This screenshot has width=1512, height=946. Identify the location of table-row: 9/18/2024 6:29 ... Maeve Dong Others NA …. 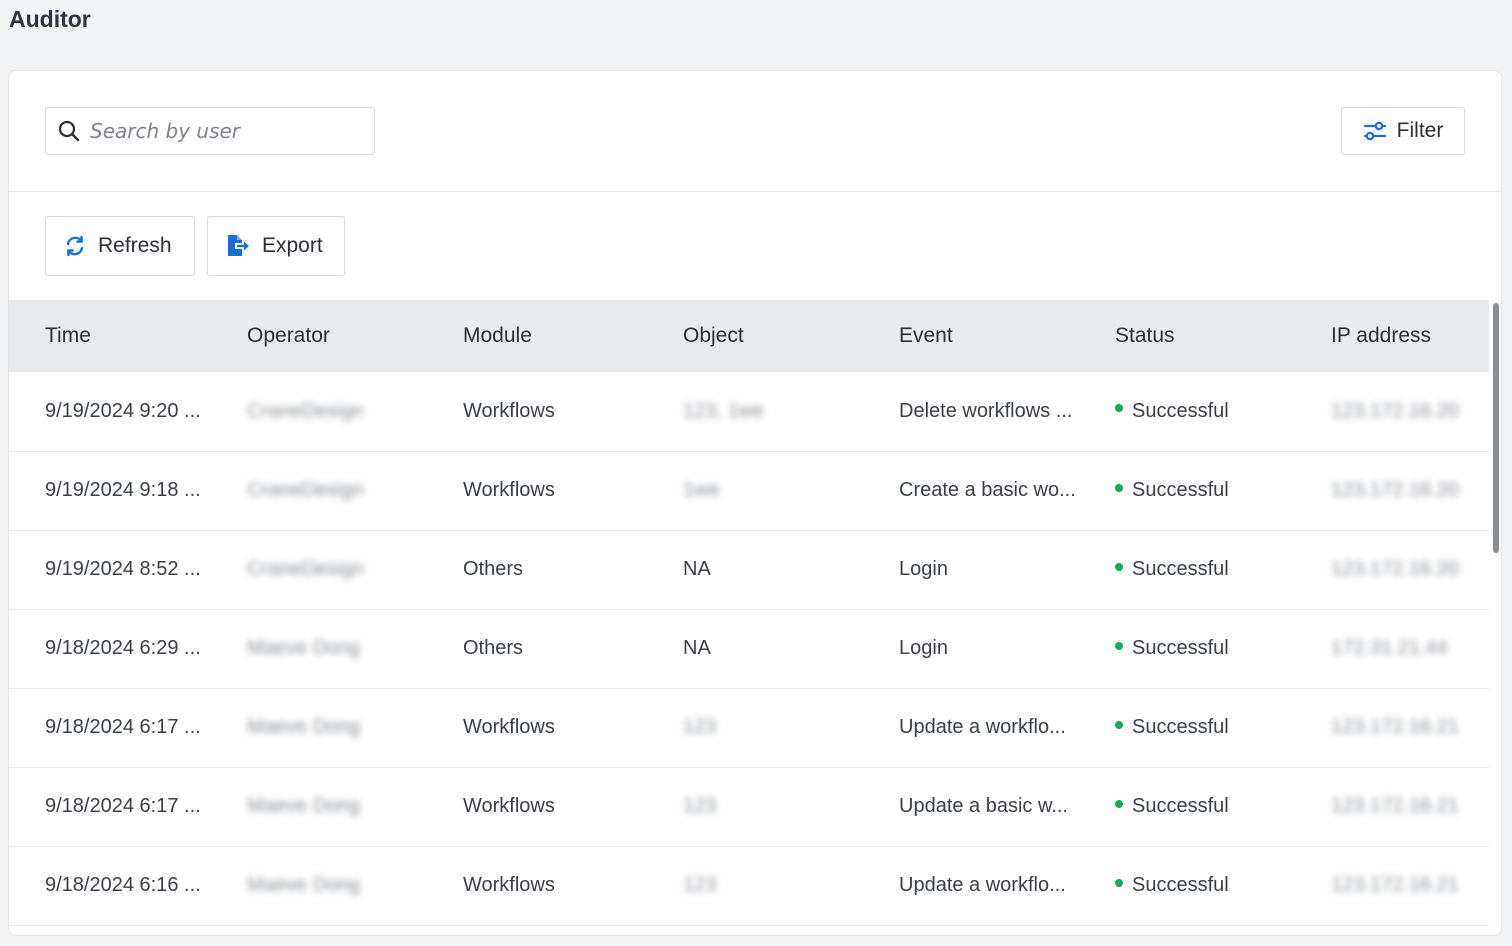
(749, 648).